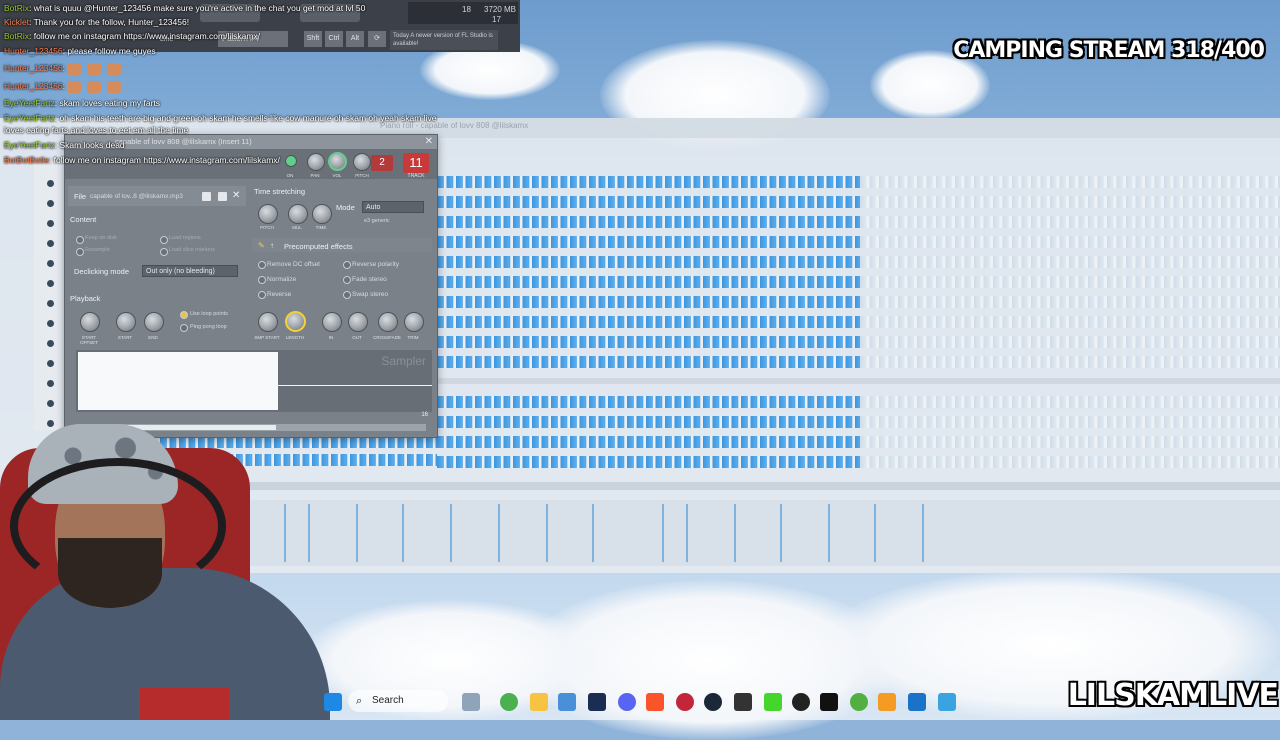 The width and height of the screenshot is (1280, 740). Describe the element at coordinates (382, 163) in the screenshot. I see `channel-number-box: 2` at that location.